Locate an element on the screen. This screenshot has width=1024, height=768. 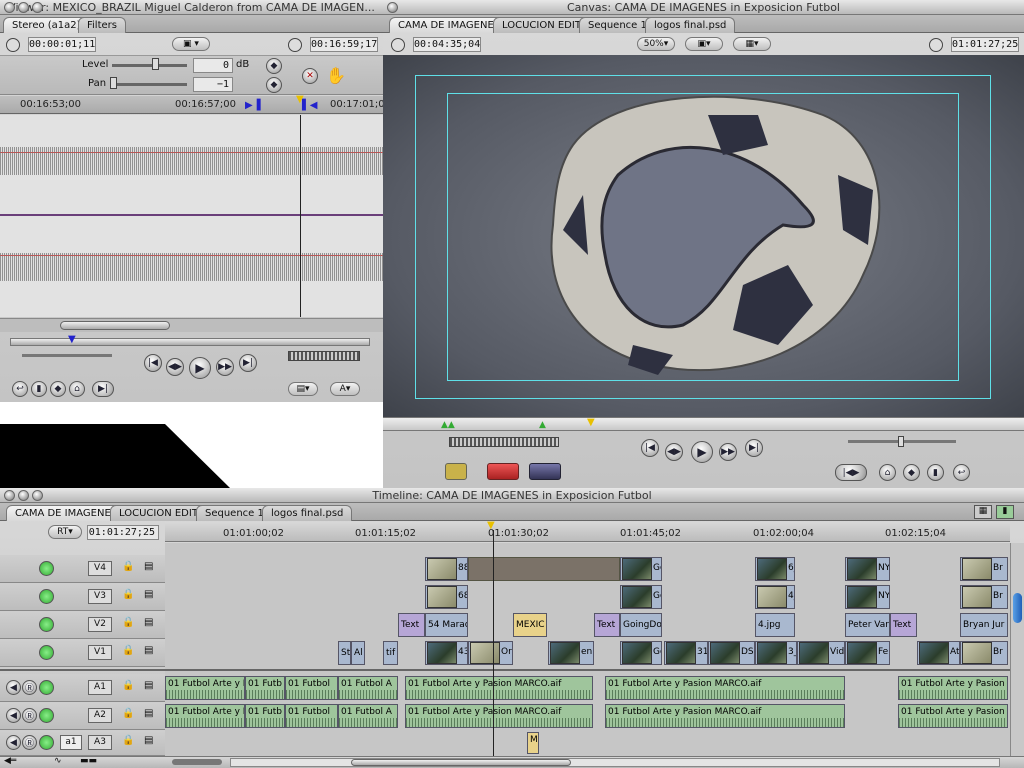
close-window-button is located at coordinates (9, 7).